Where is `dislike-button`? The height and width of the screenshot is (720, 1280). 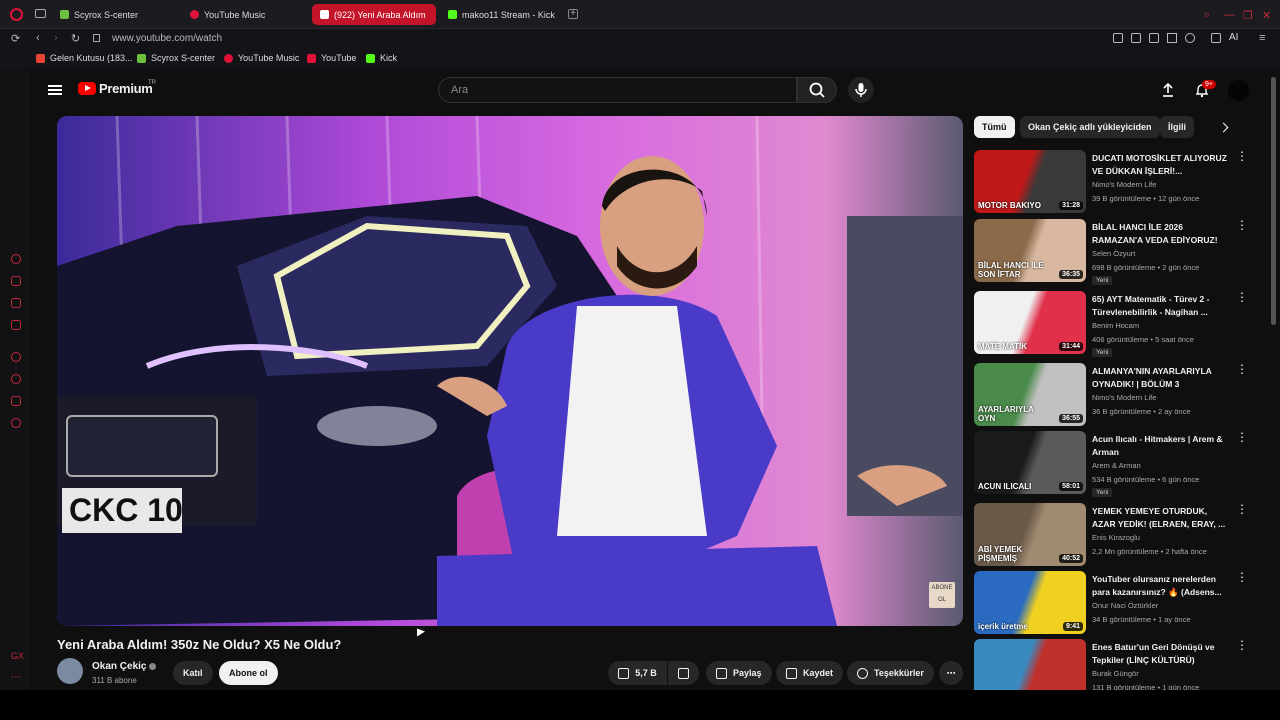 dislike-button is located at coordinates (683, 673).